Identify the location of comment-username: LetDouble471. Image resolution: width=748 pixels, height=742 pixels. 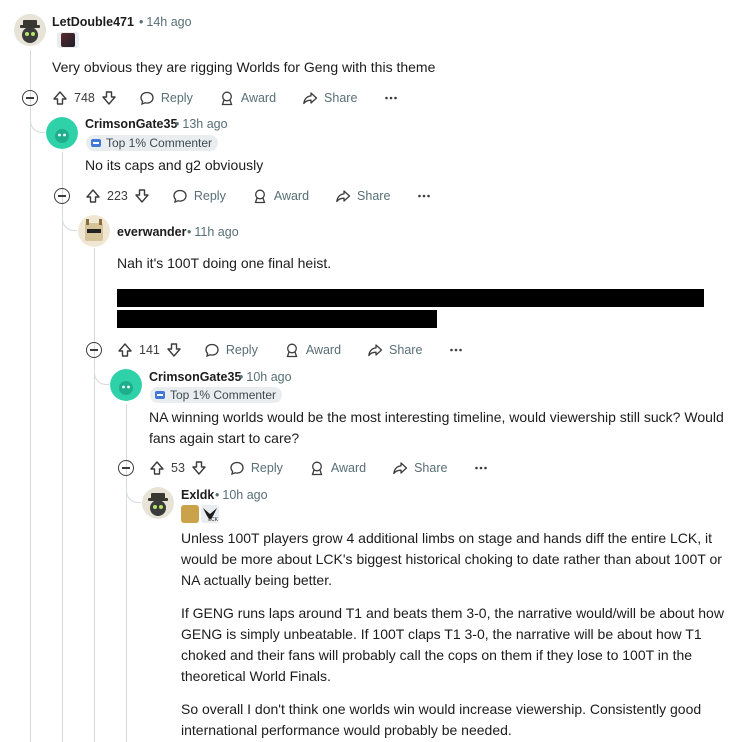
(93, 22).